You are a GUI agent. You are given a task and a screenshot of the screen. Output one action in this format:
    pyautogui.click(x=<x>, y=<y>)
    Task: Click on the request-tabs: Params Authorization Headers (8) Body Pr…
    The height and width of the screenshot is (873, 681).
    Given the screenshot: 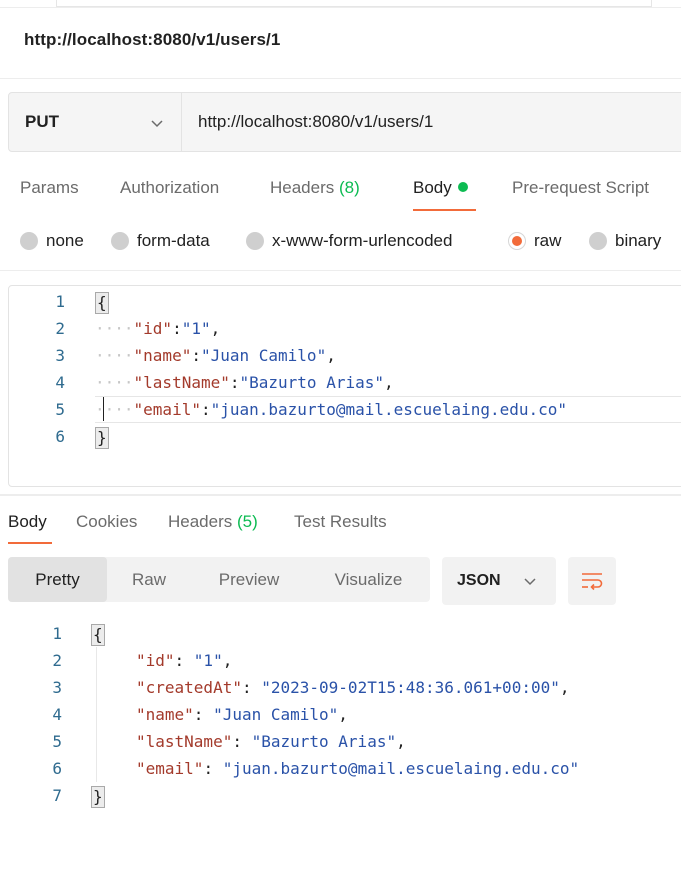 What is the action you would take?
    pyautogui.click(x=340, y=192)
    